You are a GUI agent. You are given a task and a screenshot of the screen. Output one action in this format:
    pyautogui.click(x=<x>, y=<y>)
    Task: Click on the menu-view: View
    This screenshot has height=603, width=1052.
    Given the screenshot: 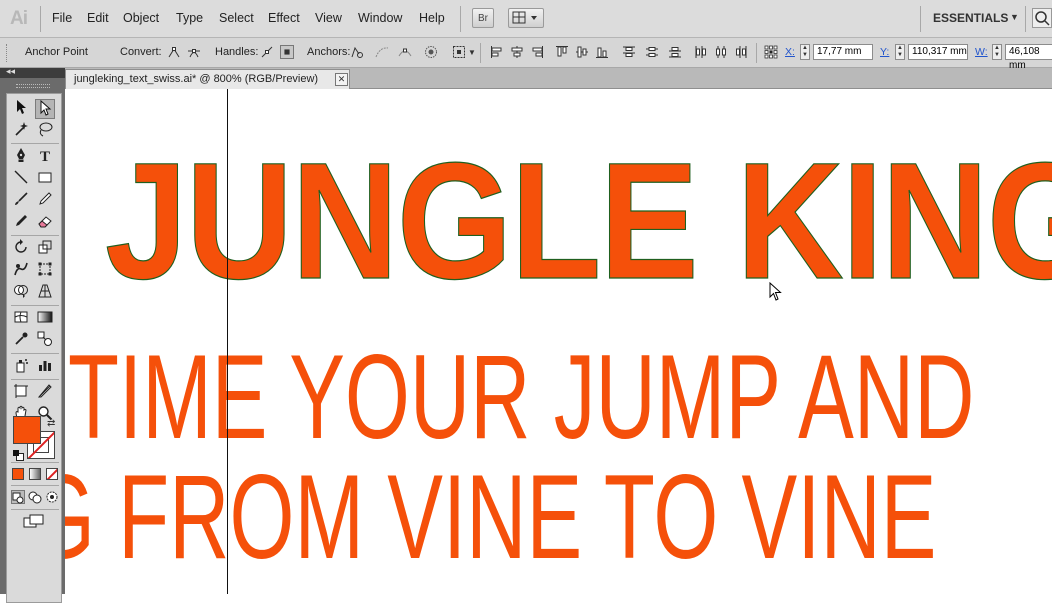 What is the action you would take?
    pyautogui.click(x=328, y=18)
    